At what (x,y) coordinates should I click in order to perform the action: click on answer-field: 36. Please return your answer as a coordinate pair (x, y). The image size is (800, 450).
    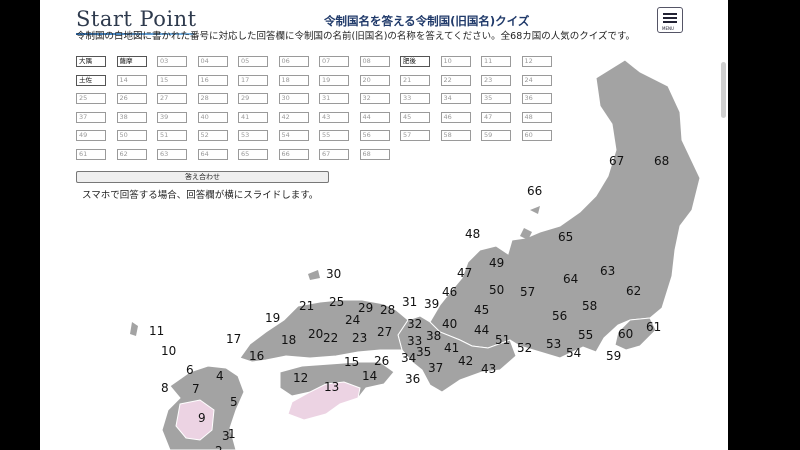
    Looking at the image, I should click on (536, 98).